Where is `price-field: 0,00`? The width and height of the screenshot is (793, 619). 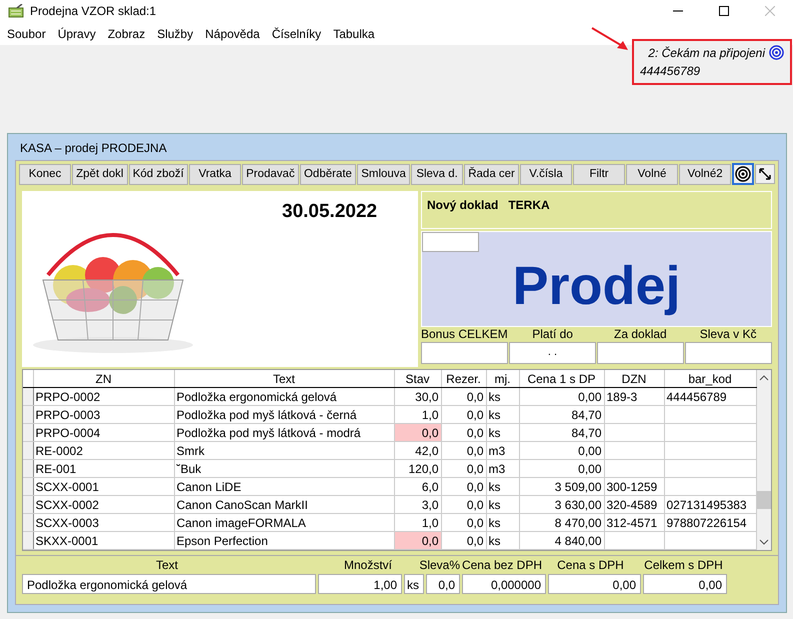 price-field: 0,00 is located at coordinates (594, 584).